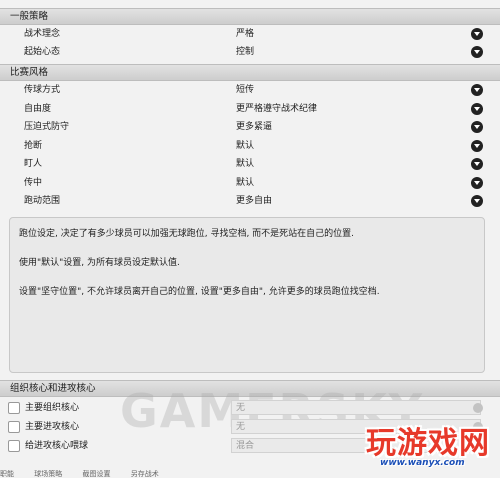 The width and height of the screenshot is (500, 478). What do you see at coordinates (250, 72) in the screenshot?
I see `section-header-match-style: 比赛风格` at bounding box center [250, 72].